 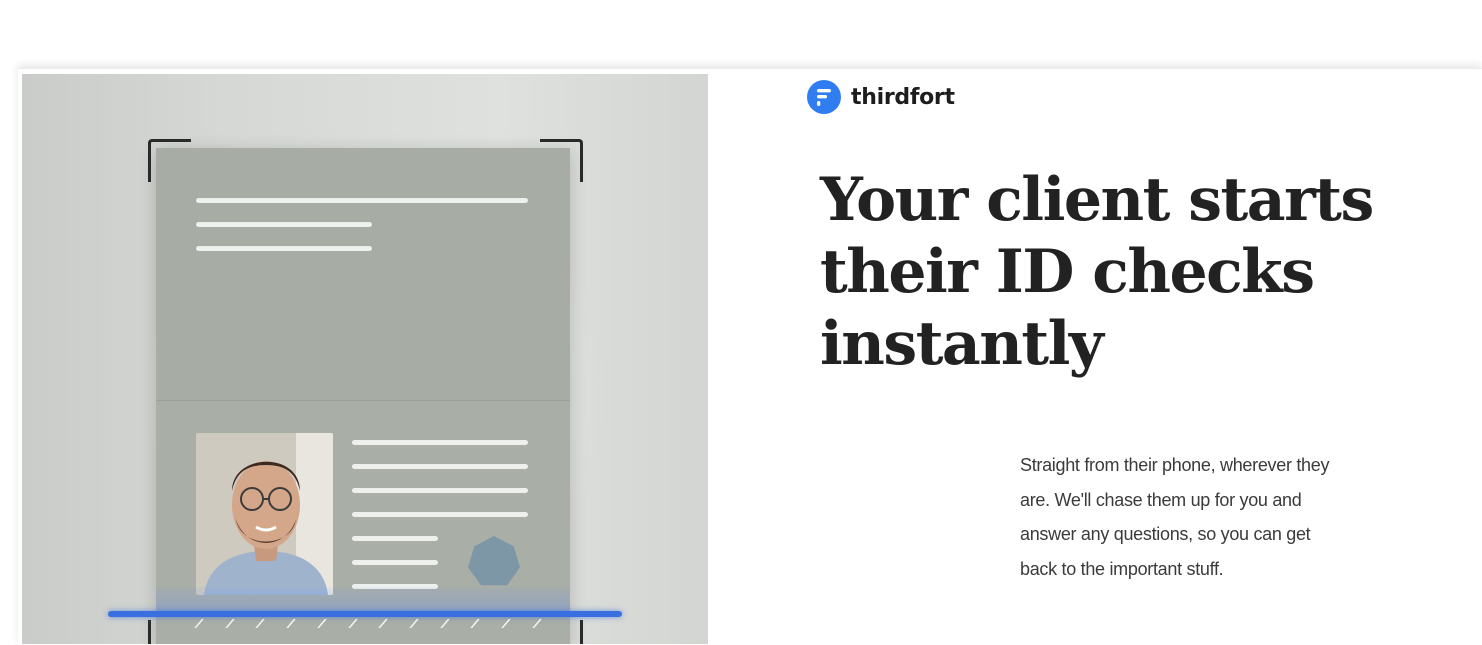 I want to click on thirdfort-logo-icon, so click(x=824, y=97).